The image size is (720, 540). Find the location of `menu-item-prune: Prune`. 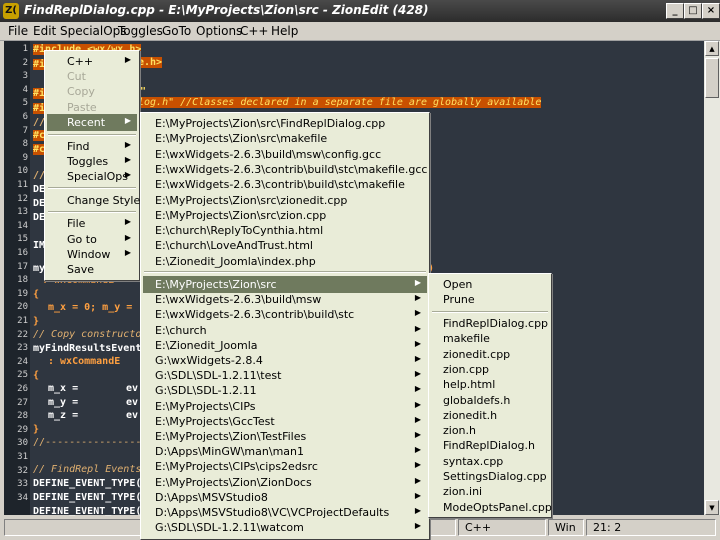

menu-item-prune: Prune is located at coordinates (490, 299).